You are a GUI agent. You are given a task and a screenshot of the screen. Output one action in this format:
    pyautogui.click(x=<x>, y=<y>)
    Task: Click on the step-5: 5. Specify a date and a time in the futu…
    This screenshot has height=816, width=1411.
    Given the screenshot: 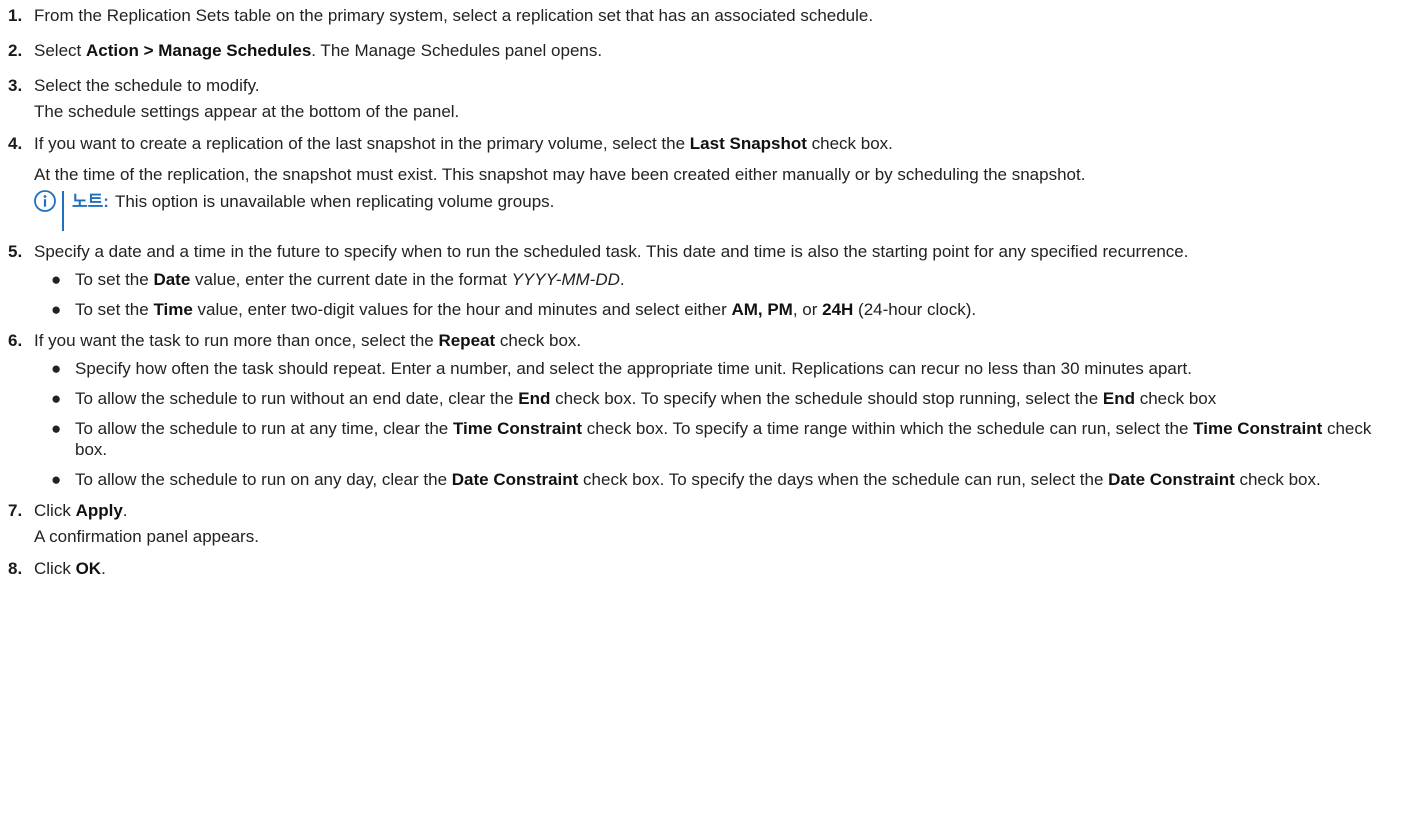 What is the action you would take?
    pyautogui.click(x=705, y=280)
    